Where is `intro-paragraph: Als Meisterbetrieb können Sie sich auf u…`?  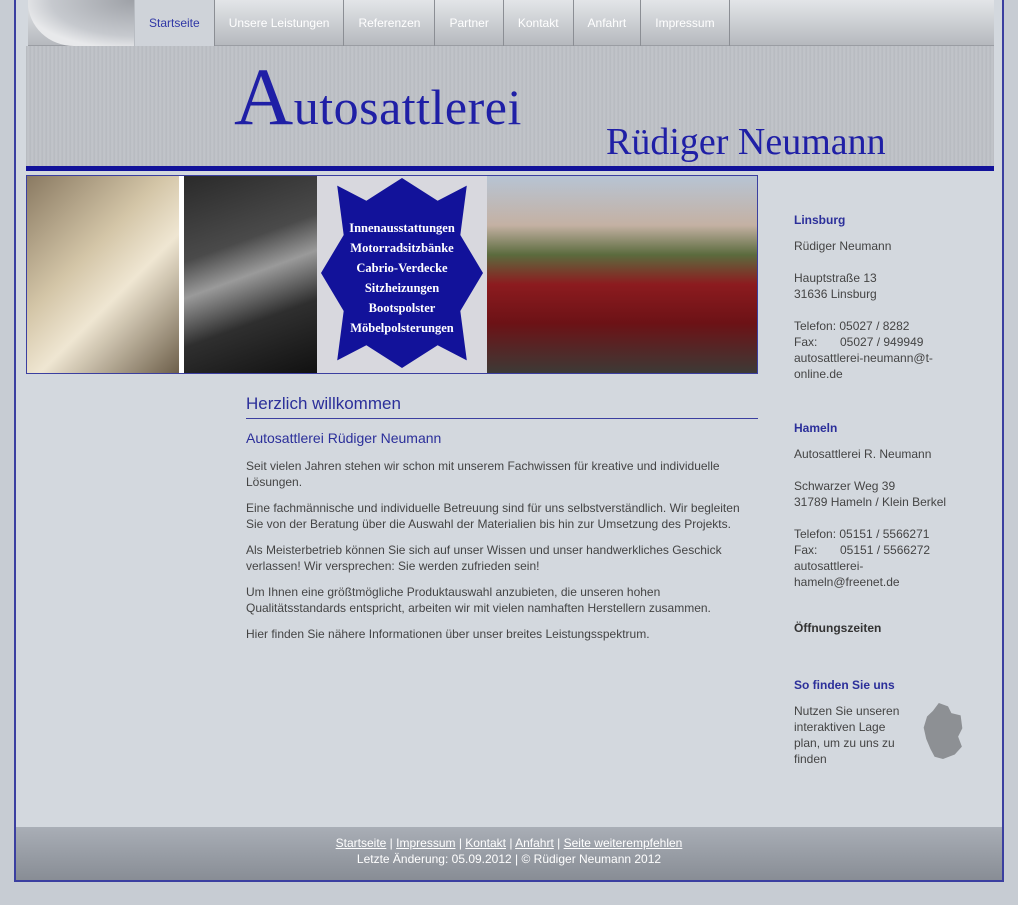
intro-paragraph: Als Meisterbetrieb können Sie sich auf u… is located at coordinates (484, 558).